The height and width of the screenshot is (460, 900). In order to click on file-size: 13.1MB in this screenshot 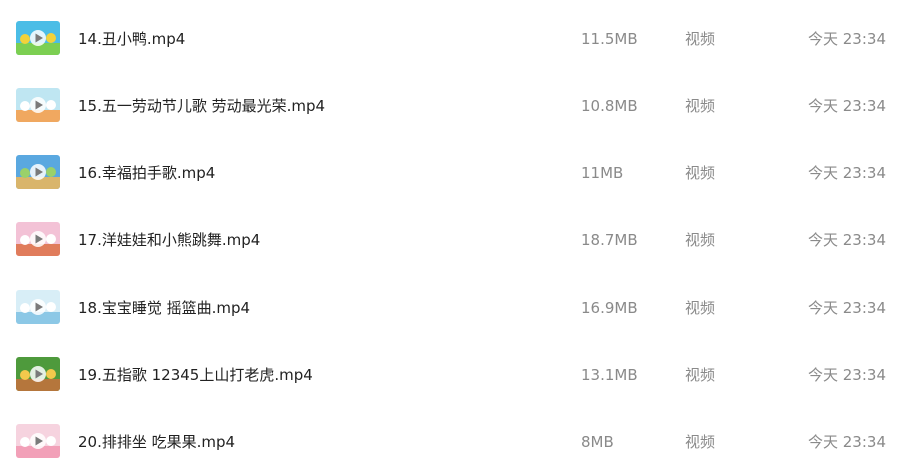, I will do `click(609, 375)`.